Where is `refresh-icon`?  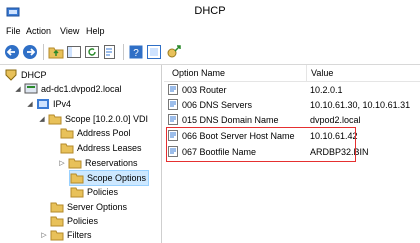 refresh-icon is located at coordinates (92, 52).